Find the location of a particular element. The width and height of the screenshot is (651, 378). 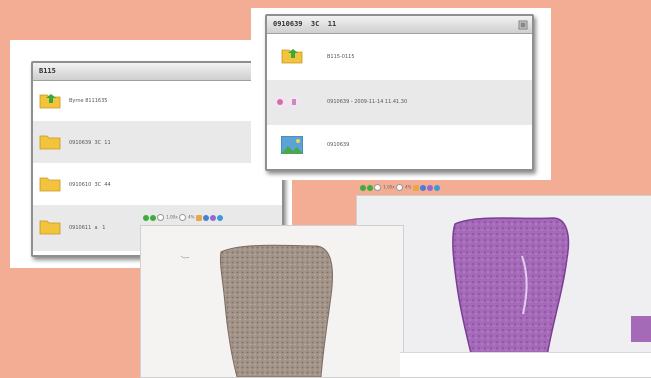

panel-title: B115 is located at coordinates (157, 72).